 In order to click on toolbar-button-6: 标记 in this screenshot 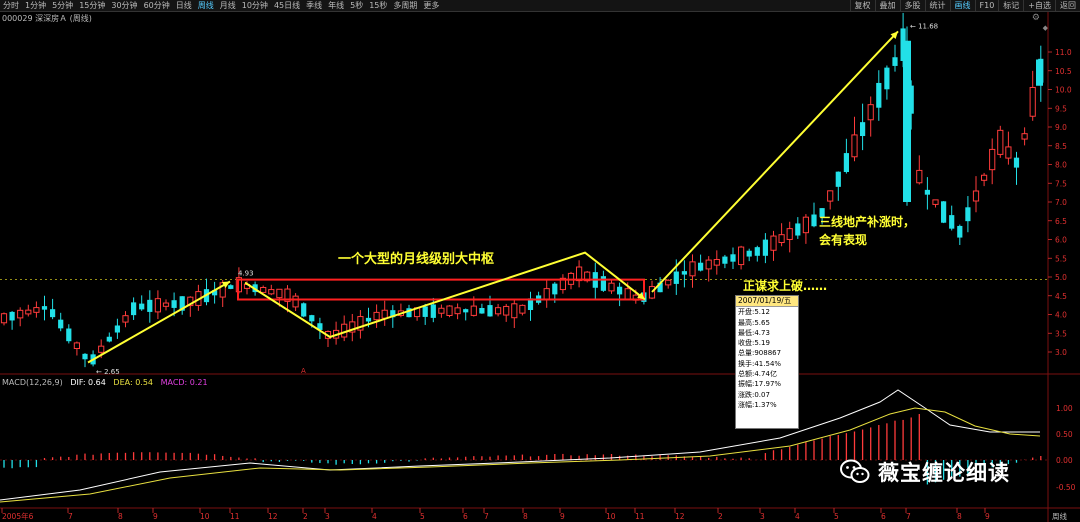, I will do `click(1010, 5)`.